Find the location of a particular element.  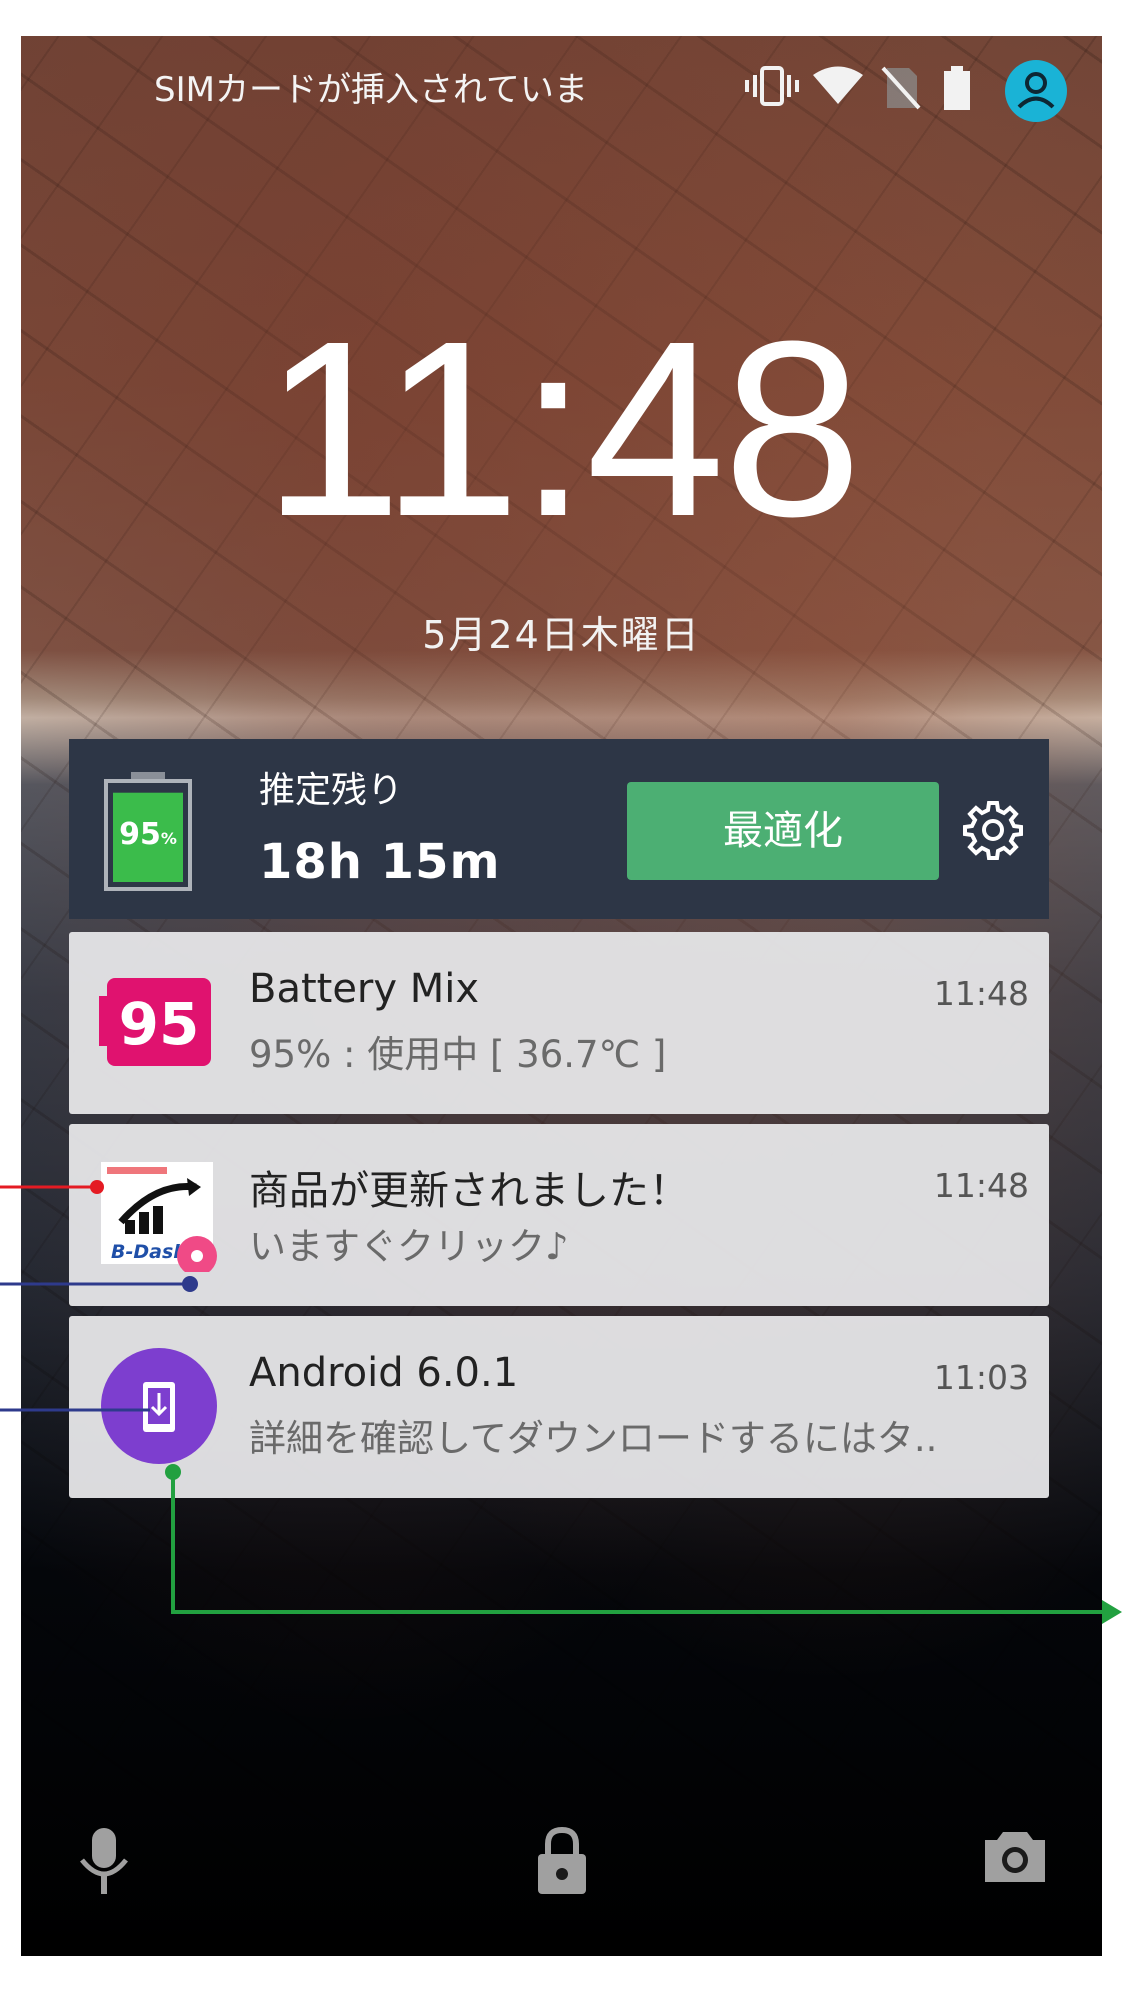

annotation-green-line is located at coordinates (643, 1544).